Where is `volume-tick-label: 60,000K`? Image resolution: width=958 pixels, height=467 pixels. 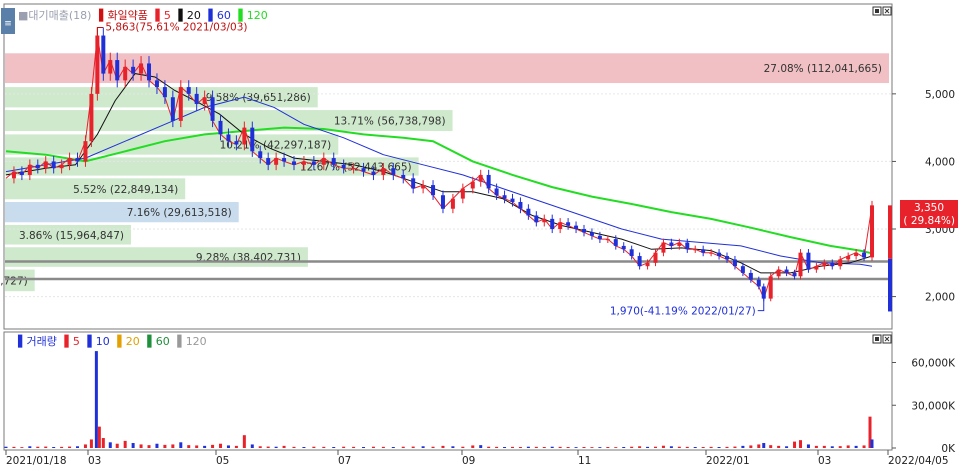 volume-tick-label: 60,000K is located at coordinates (933, 364).